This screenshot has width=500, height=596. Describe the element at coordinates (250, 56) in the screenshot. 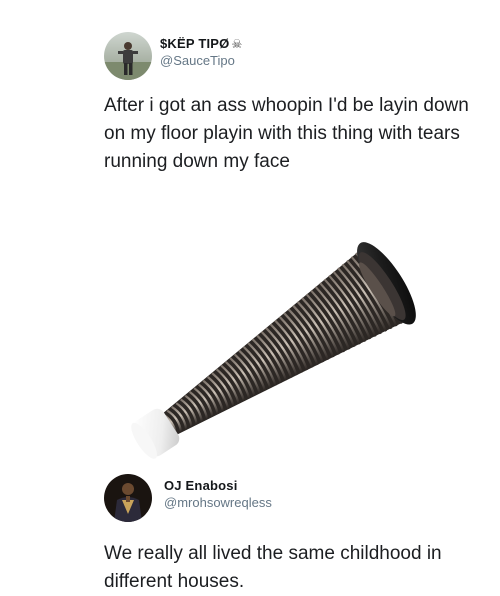

I see `tweet-header: $KËP TIPØ ☠ @SauceTipo` at that location.